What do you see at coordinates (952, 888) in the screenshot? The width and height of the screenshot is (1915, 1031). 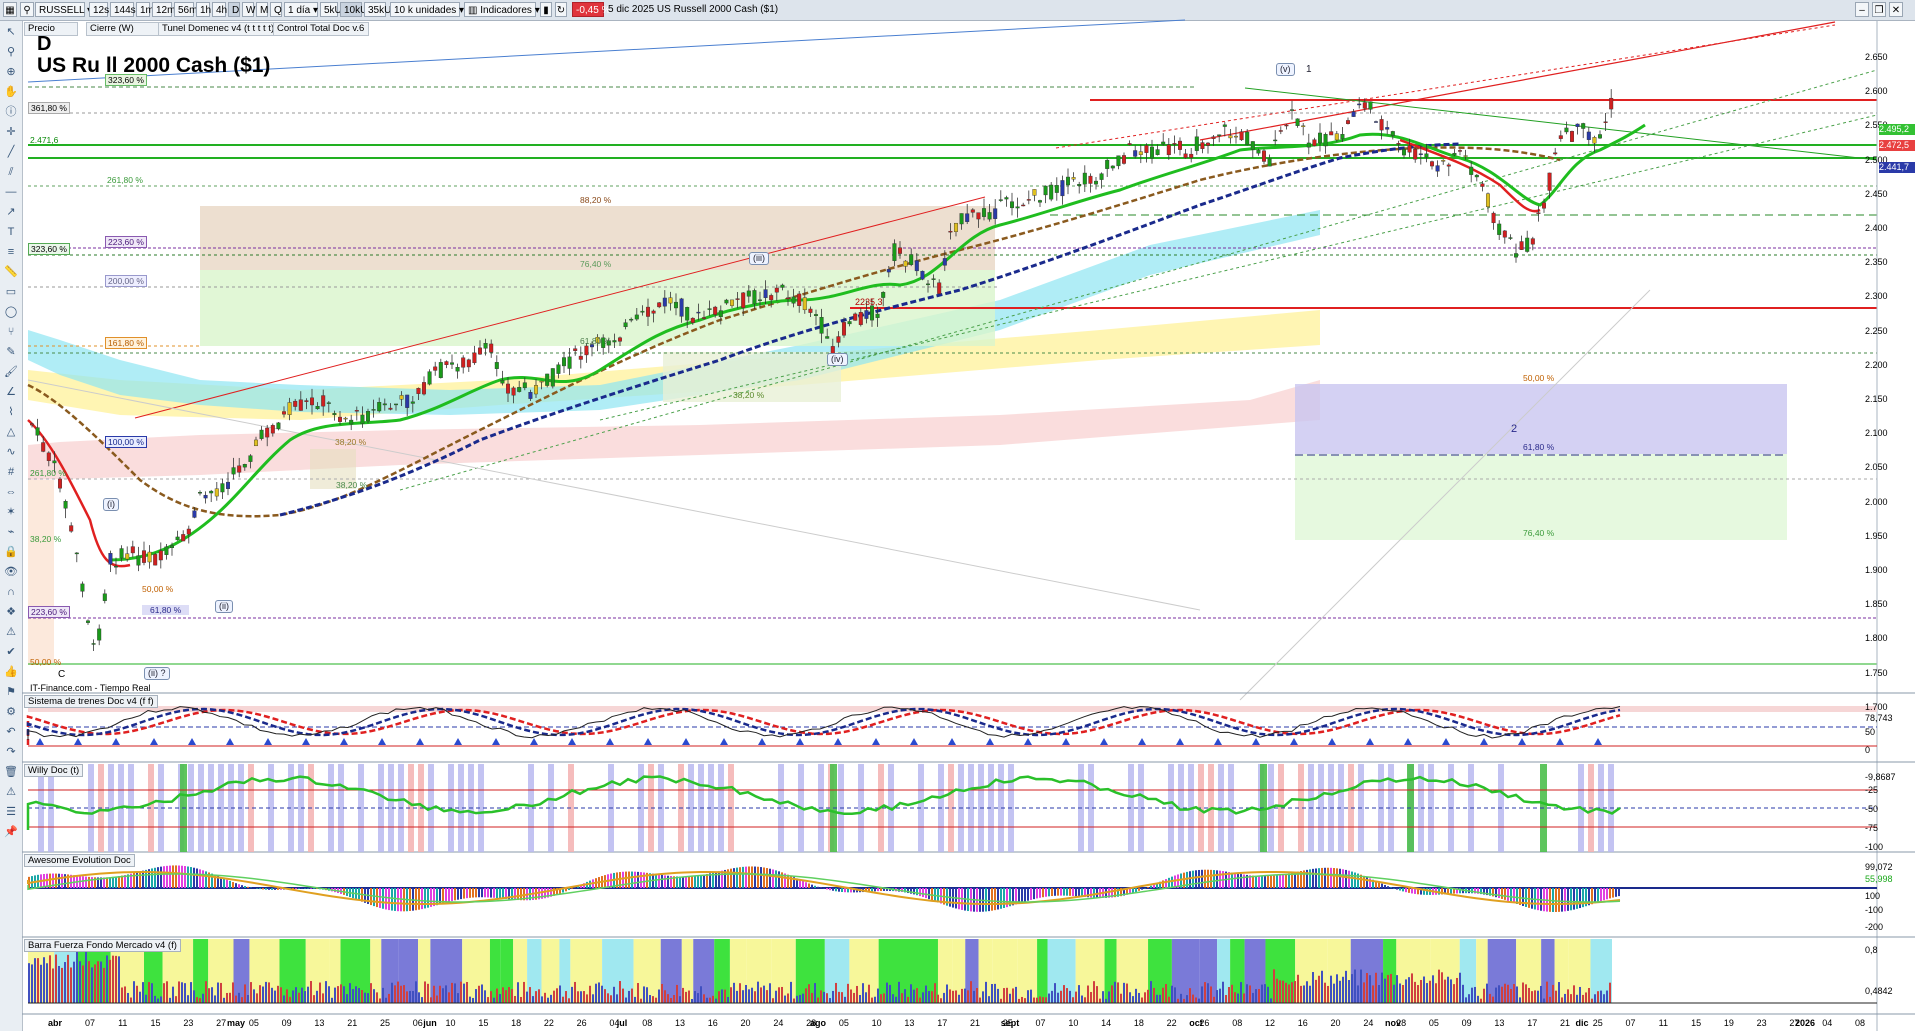 I see `awesome-panel` at bounding box center [952, 888].